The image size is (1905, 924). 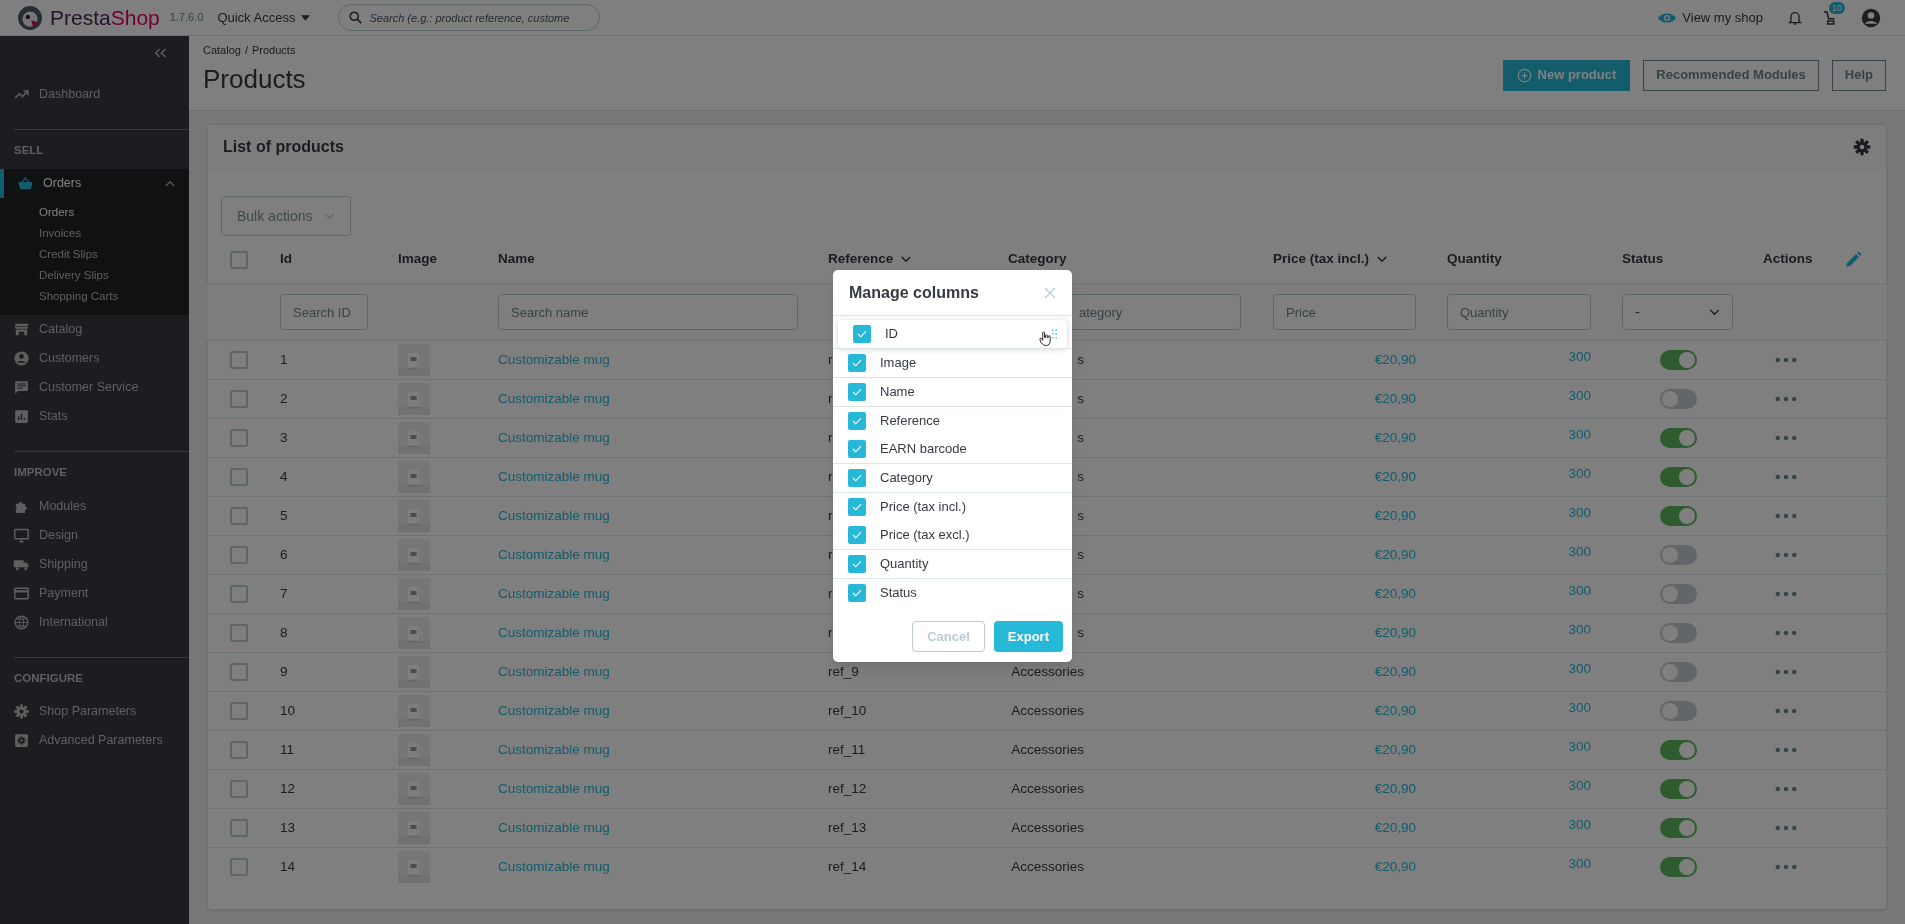 What do you see at coordinates (1871, 17) in the screenshot?
I see `account-button` at bounding box center [1871, 17].